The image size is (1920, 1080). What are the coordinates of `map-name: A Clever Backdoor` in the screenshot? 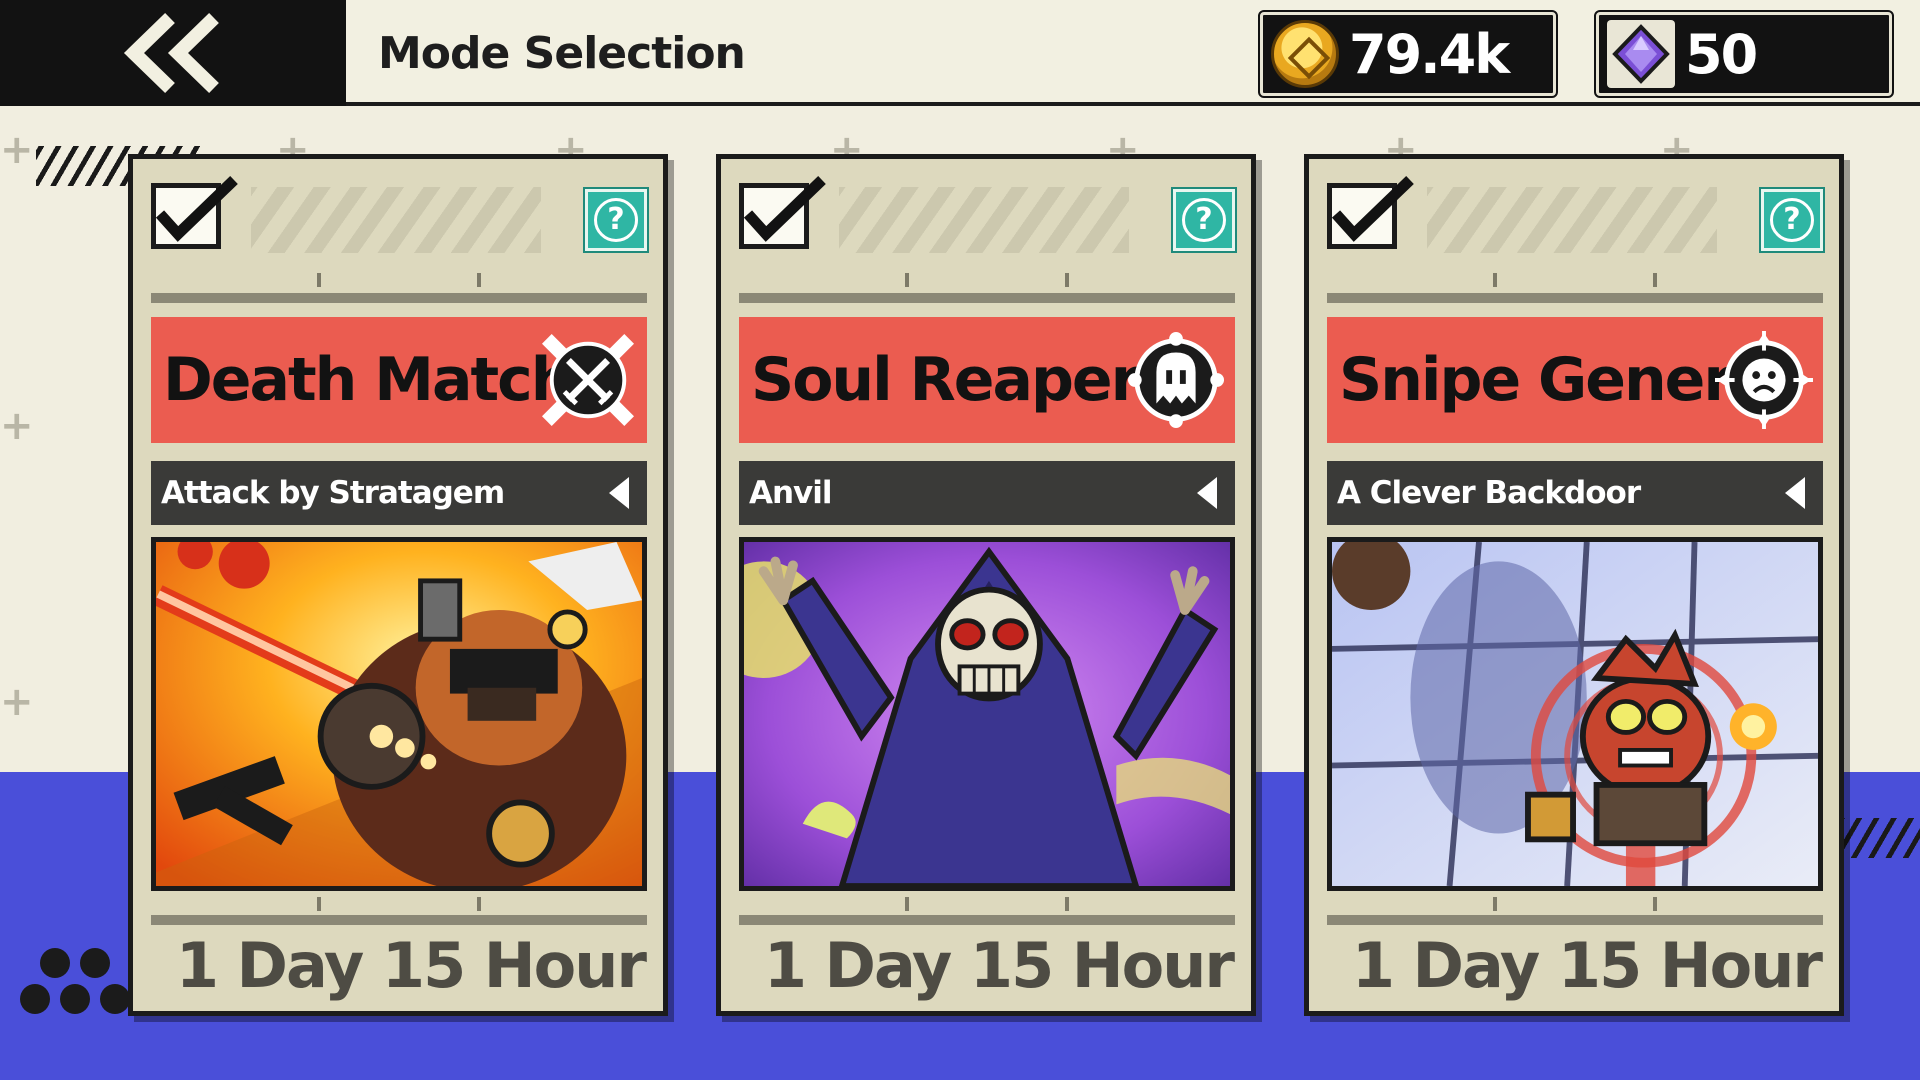 It's located at (1489, 493).